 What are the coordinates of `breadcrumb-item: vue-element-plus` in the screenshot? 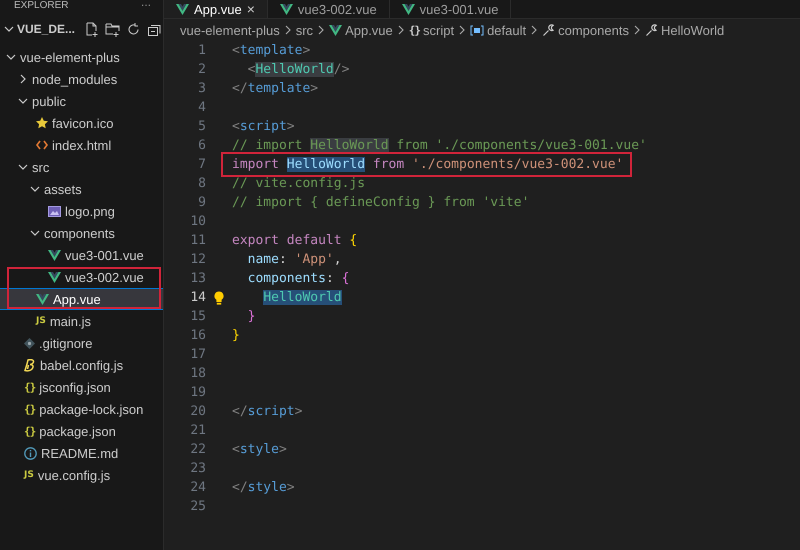 It's located at (230, 30).